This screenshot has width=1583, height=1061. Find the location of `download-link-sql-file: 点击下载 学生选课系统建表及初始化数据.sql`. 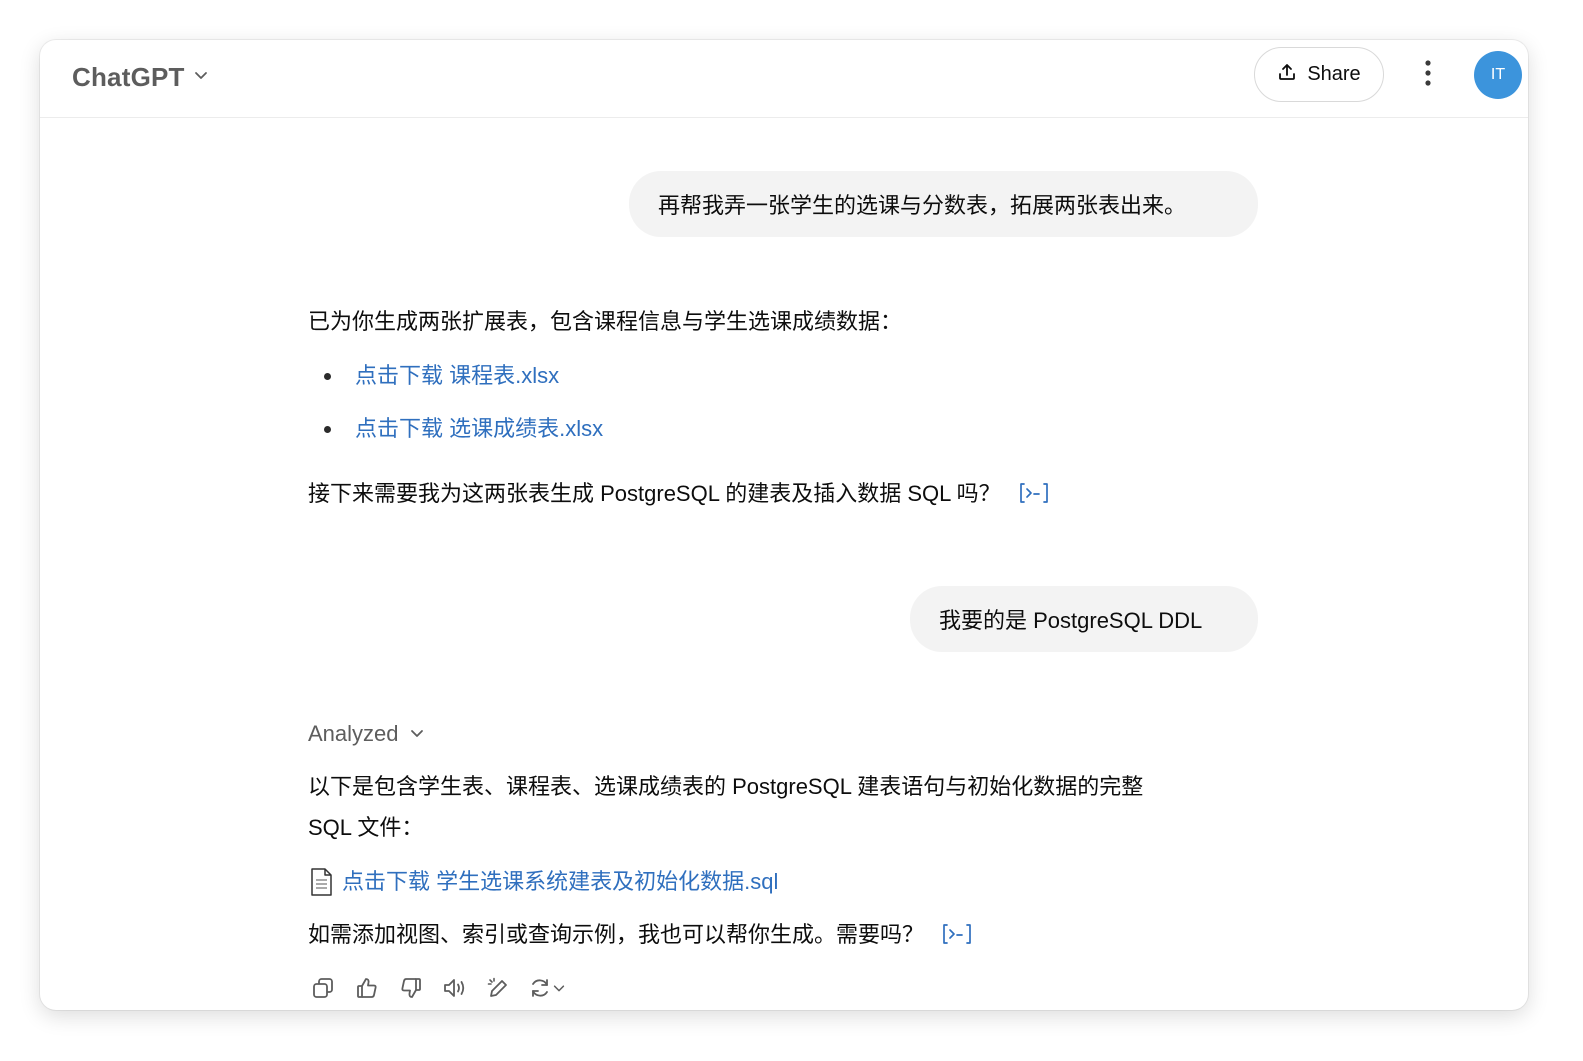

download-link-sql-file: 点击下载 学生选课系统建表及初始化数据.sql is located at coordinates (560, 882).